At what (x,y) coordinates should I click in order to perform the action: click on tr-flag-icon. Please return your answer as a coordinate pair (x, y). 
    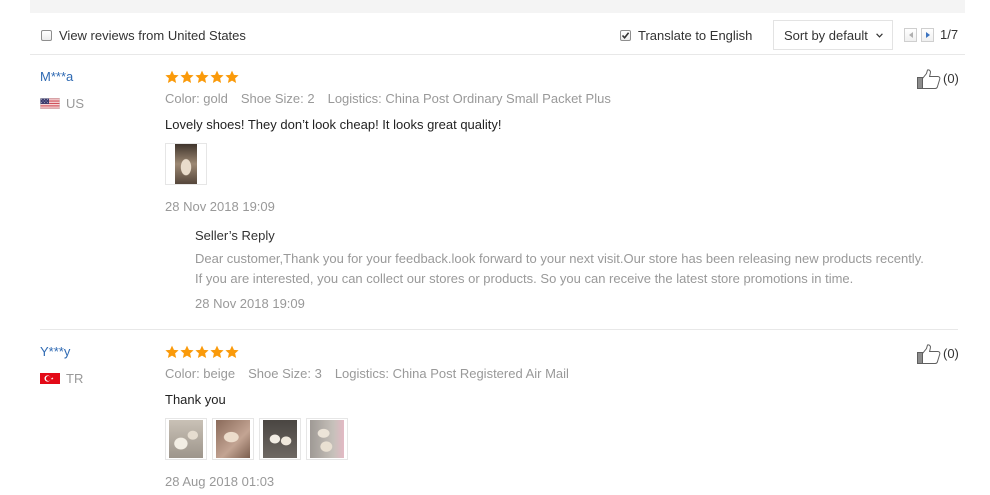
    Looking at the image, I should click on (50, 378).